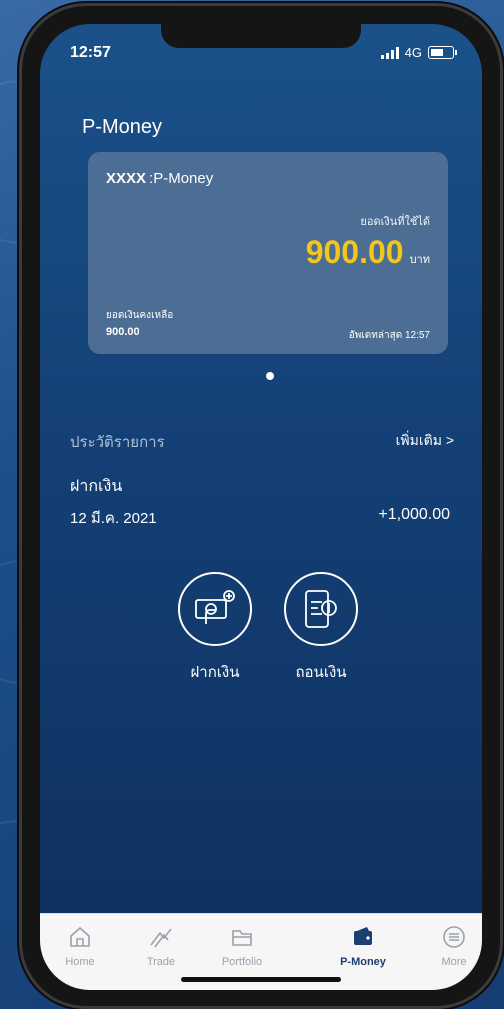 This screenshot has height=1009, width=504. I want to click on available-label: ยอดเงินที่ใช้ได้, so click(395, 222).